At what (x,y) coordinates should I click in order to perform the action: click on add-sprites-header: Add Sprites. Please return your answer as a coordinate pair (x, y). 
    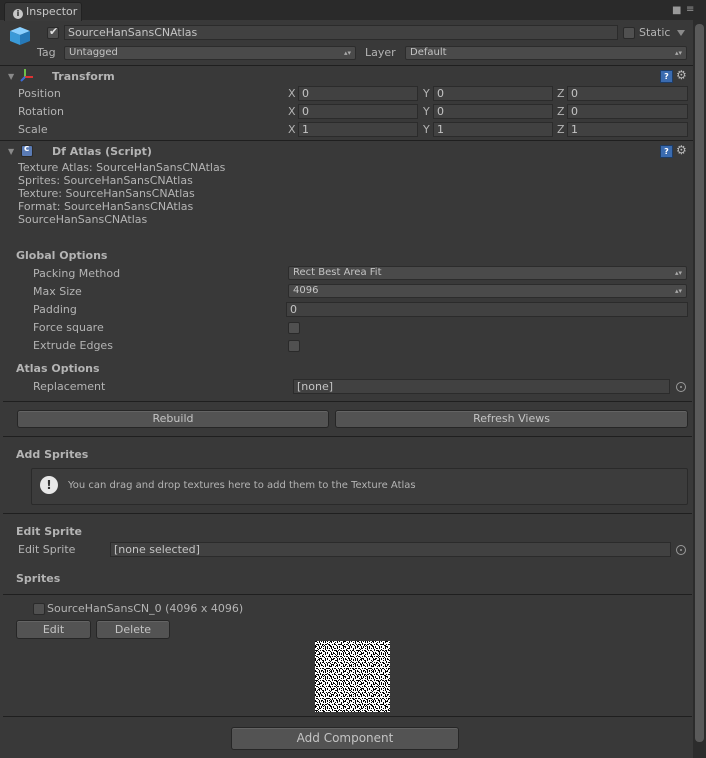
    Looking at the image, I should click on (52, 454).